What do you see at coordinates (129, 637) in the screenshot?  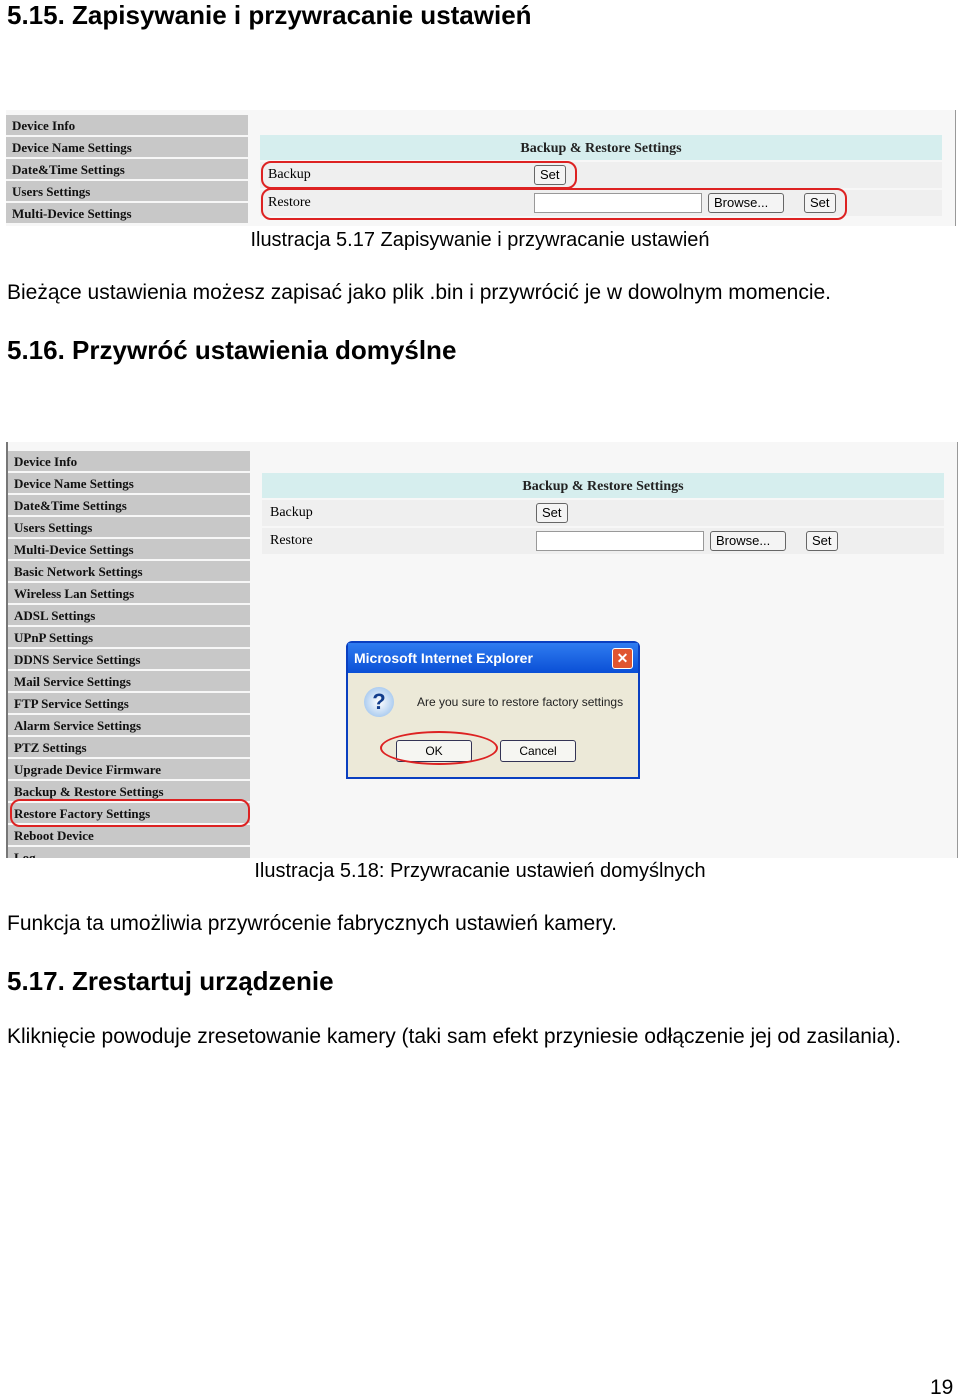 I see `sidebar-item: UPnP Settings` at bounding box center [129, 637].